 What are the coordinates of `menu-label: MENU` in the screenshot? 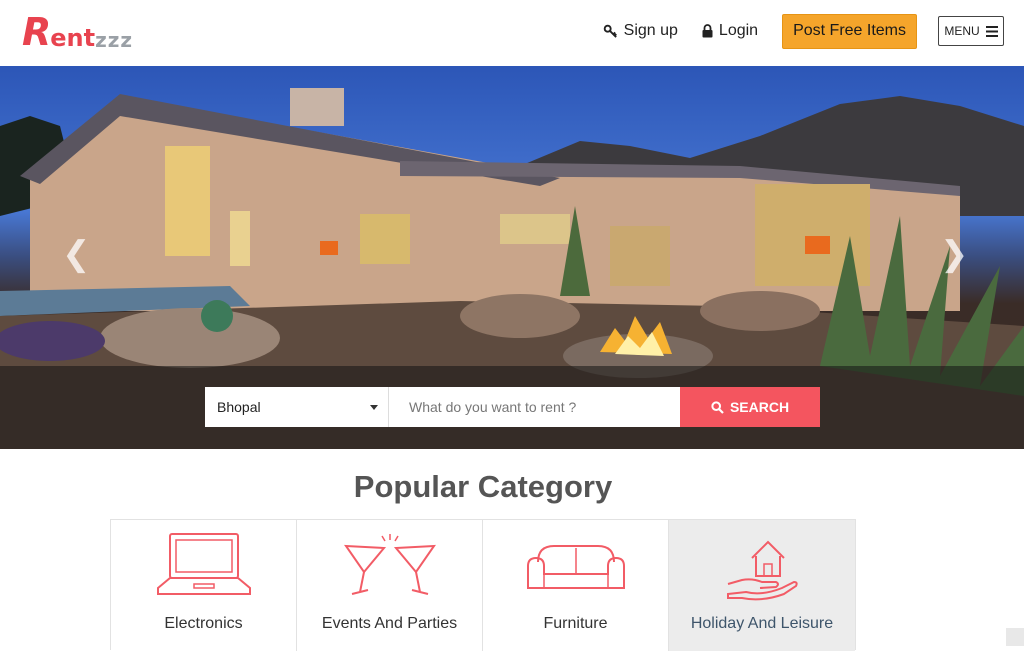 It's located at (962, 31).